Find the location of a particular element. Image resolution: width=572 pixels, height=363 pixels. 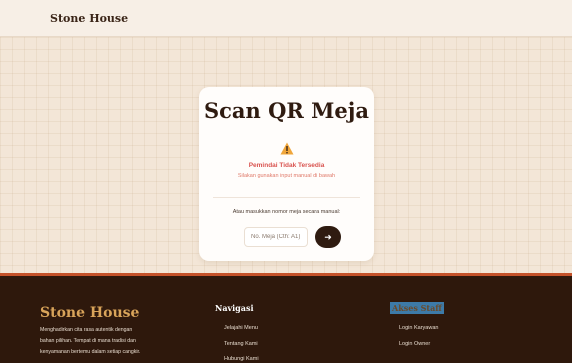

scanner-error-subtitle: Silakan gunakan input manual di bawah is located at coordinates (286, 176).